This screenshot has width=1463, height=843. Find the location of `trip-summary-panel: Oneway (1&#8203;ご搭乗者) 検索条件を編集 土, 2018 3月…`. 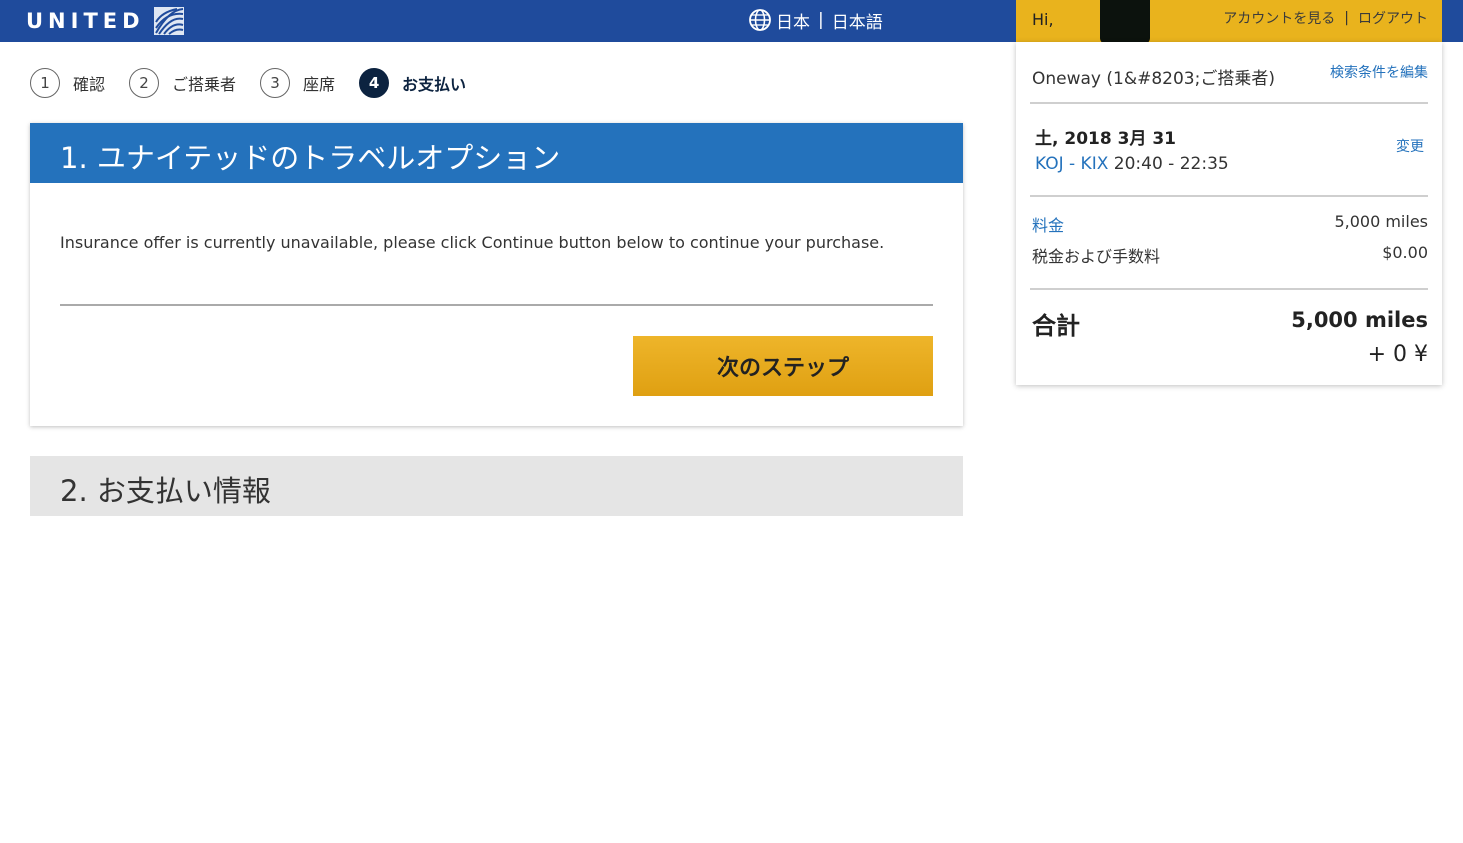

trip-summary-panel: Oneway (1&#8203;ご搭乗者) 検索条件を編集 土, 2018 3月… is located at coordinates (1229, 213).